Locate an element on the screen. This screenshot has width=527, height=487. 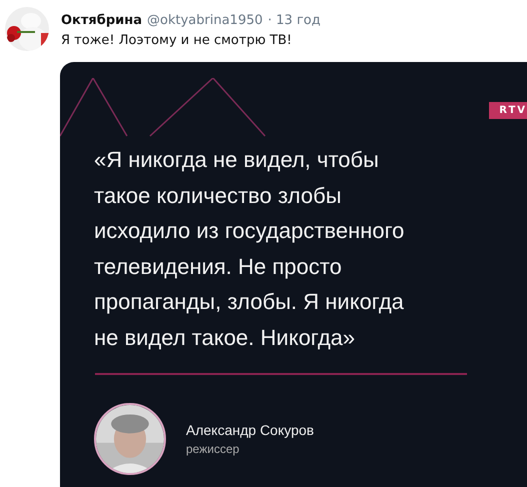
author-name: Октябрина is located at coordinates (101, 20).